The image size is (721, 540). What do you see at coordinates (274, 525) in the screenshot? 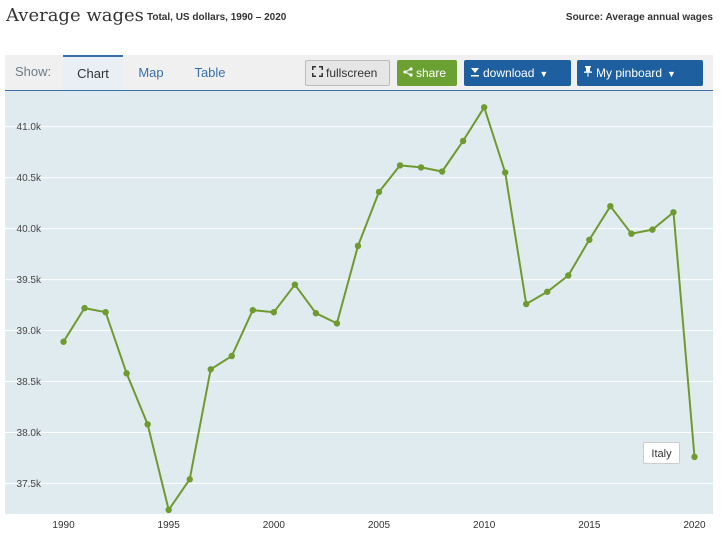
I see `x-tick-label: 2000` at bounding box center [274, 525].